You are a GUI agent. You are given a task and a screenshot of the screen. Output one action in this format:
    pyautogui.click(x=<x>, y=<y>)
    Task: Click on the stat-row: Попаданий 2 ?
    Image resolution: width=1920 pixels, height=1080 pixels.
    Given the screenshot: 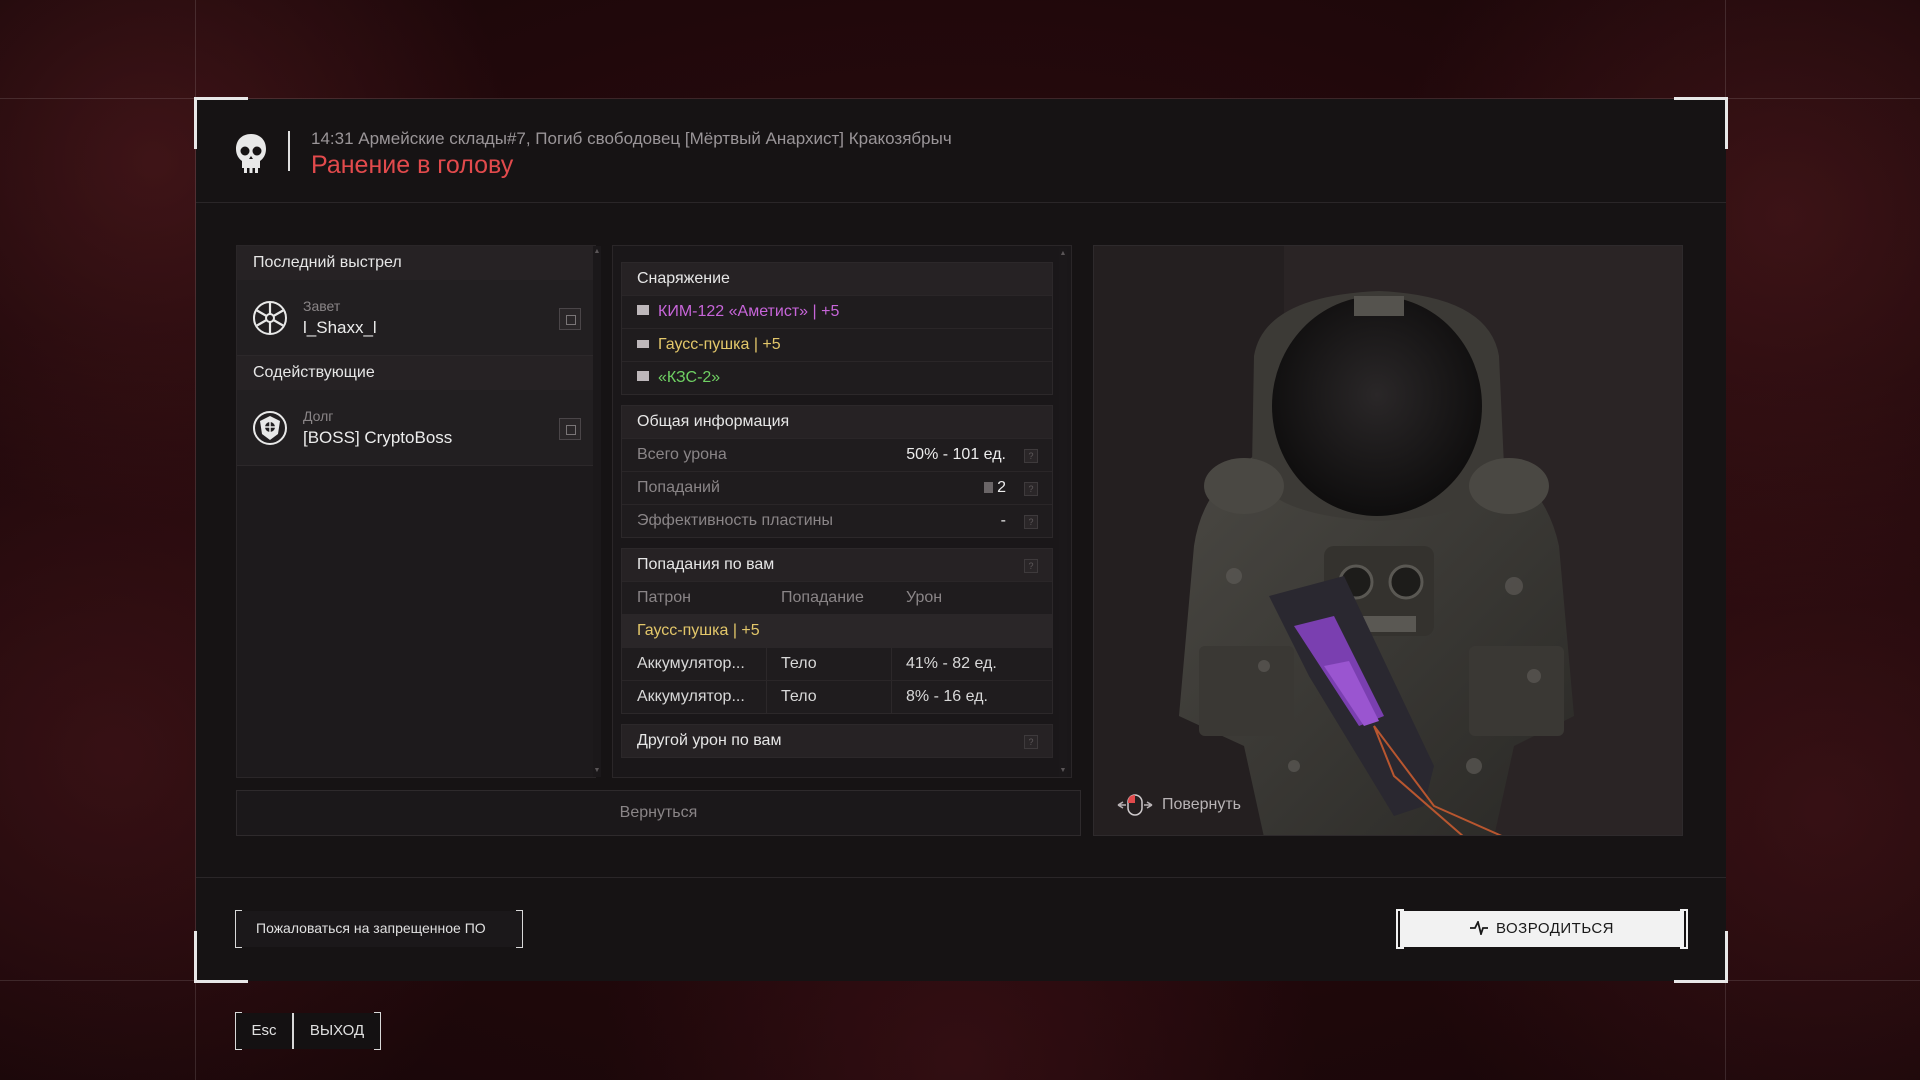 What is the action you would take?
    pyautogui.click(x=837, y=487)
    